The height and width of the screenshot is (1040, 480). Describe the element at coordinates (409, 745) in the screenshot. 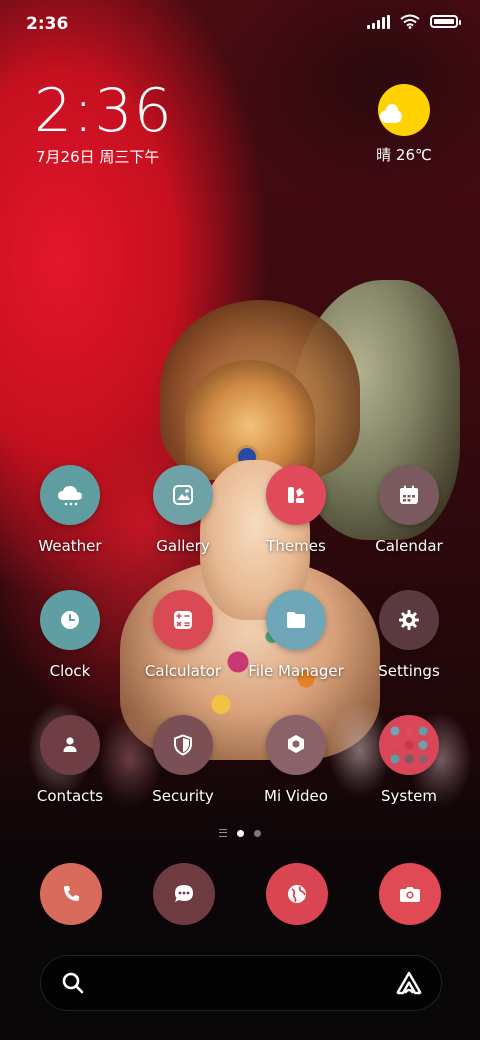

I see `folder-grid-icon` at that location.